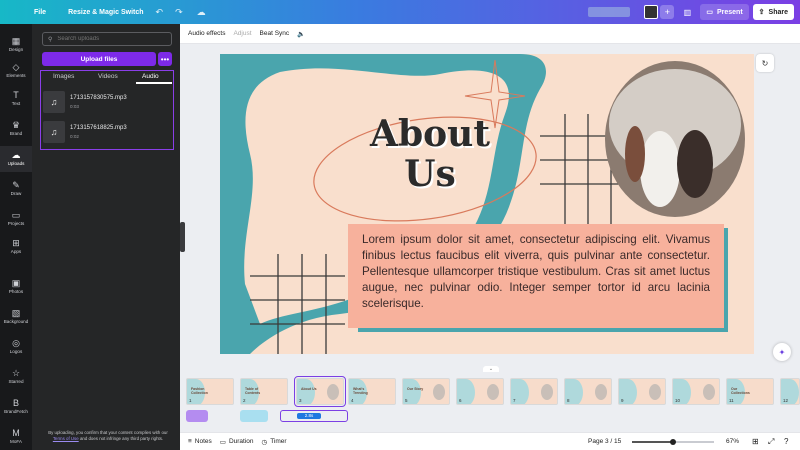 This screenshot has width=800, height=450. I want to click on folder-icon: ▭, so click(16, 215).